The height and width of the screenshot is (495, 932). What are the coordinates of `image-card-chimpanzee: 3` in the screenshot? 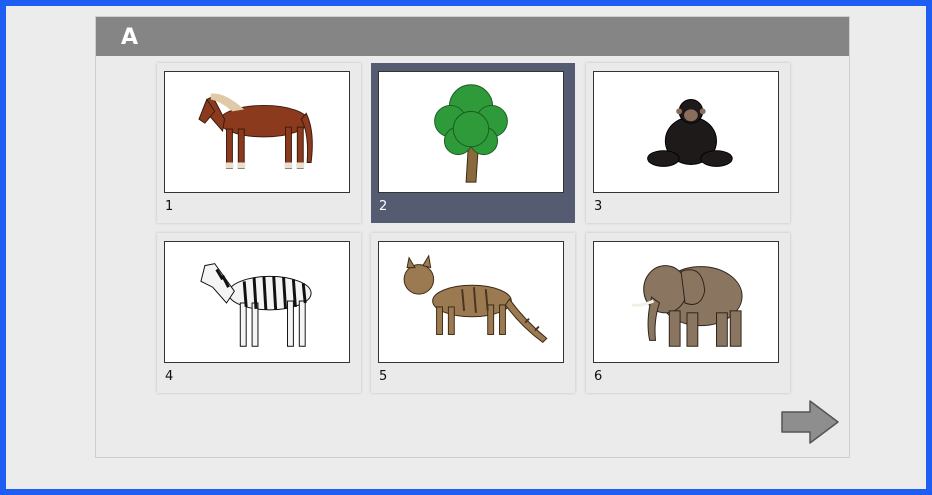 It's located at (688, 143).